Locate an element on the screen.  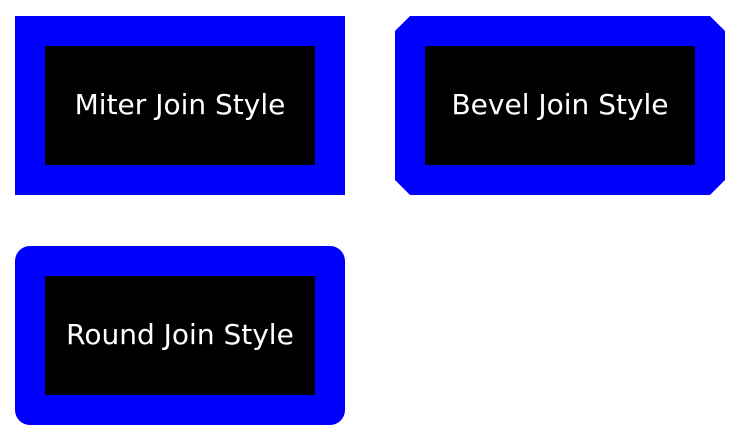
bevel-join-label: Bevel Join Style is located at coordinates (559, 104).